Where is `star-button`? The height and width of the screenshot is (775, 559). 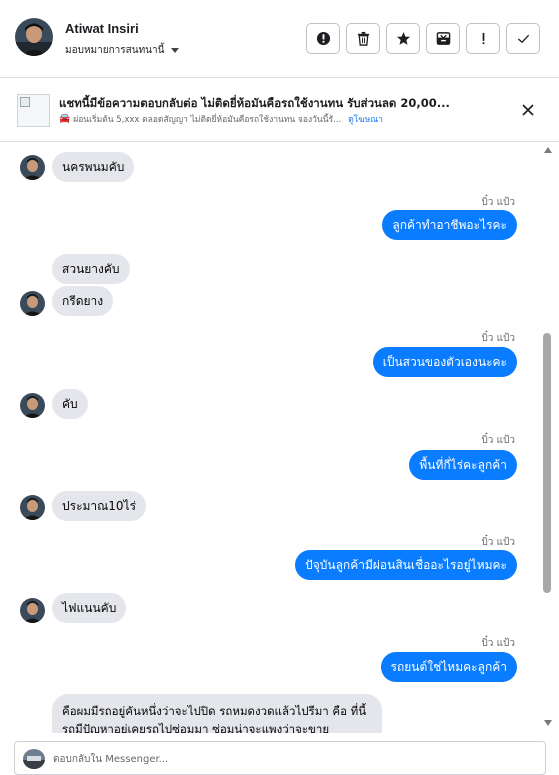 star-button is located at coordinates (403, 38).